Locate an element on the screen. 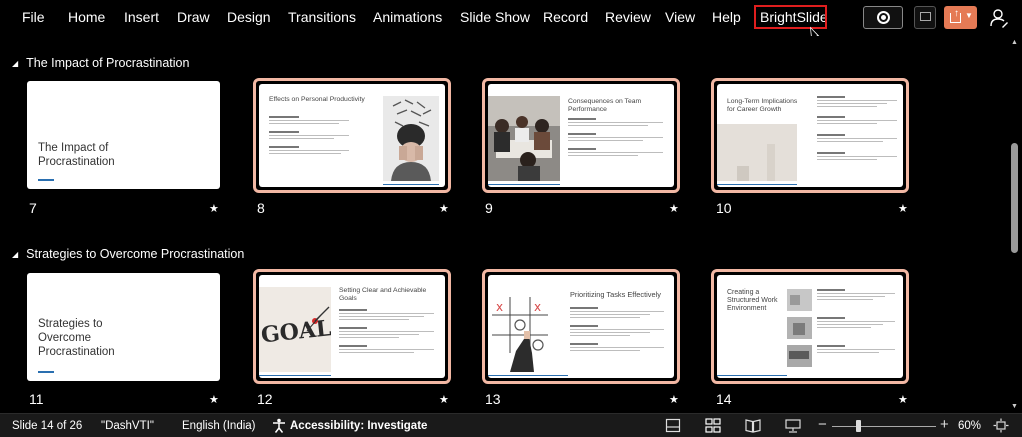 The height and width of the screenshot is (437, 1022). record-button is located at coordinates (883, 17).